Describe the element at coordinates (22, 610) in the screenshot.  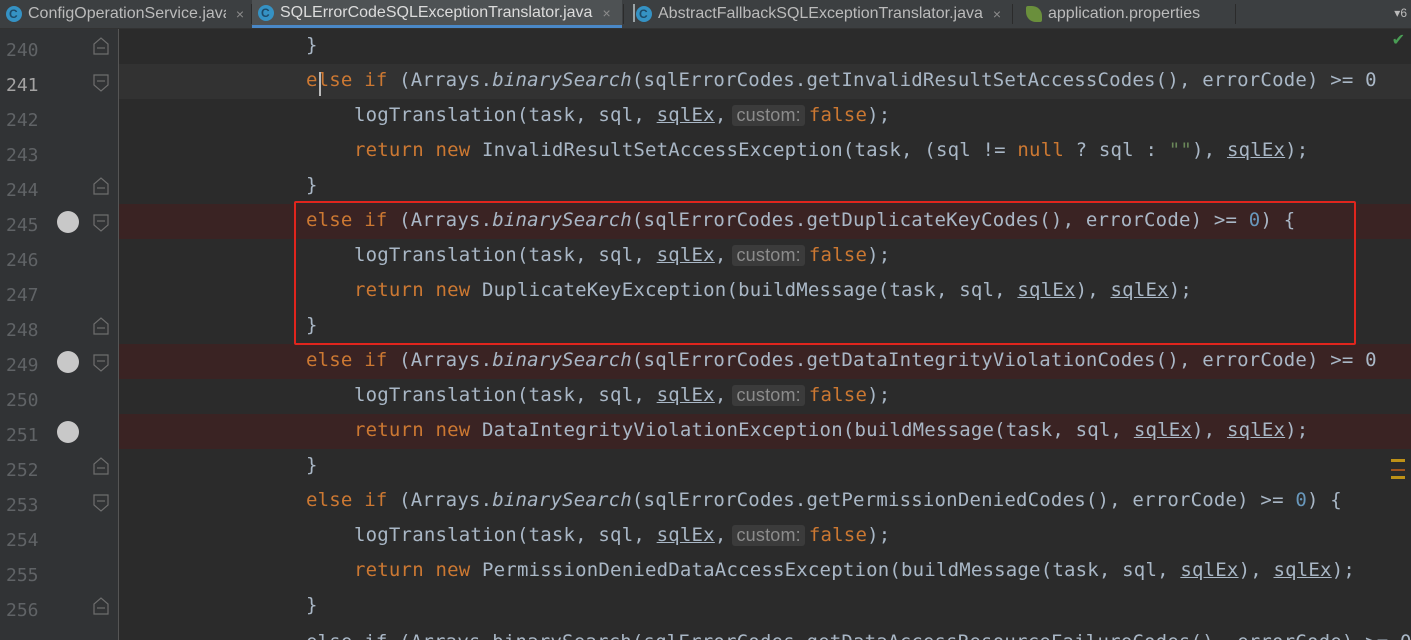
I see `line-number: 256` at that location.